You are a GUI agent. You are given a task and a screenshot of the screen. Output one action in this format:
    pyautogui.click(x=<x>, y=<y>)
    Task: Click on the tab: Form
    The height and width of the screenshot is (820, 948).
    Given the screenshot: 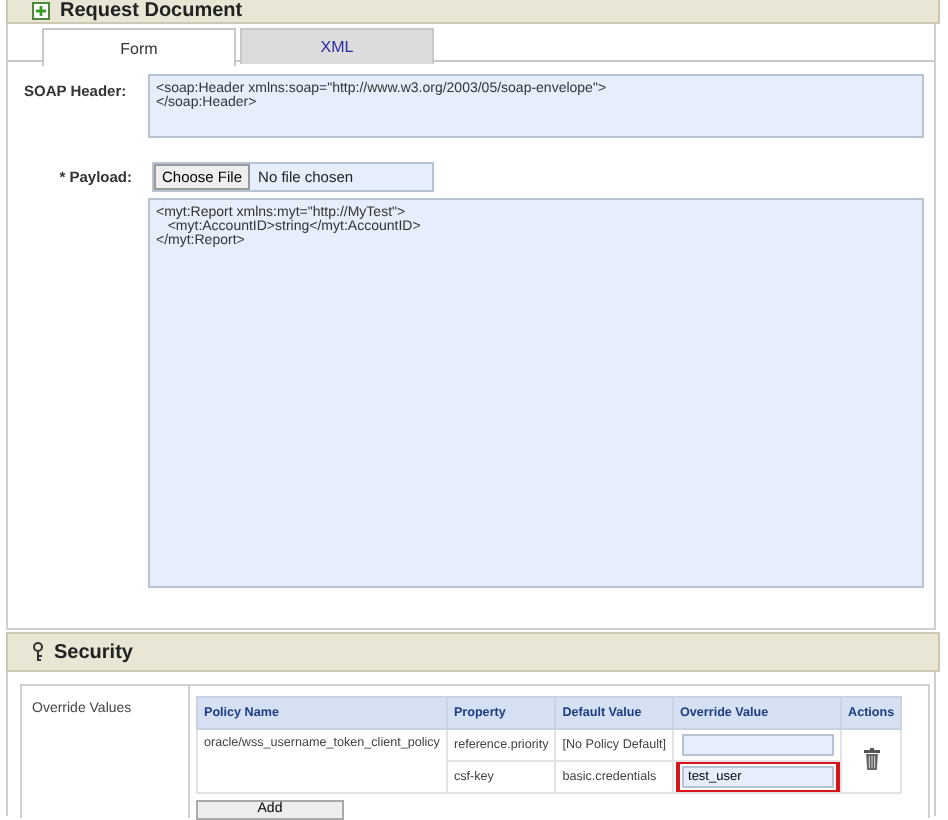 What is the action you would take?
    pyautogui.click(x=139, y=47)
    